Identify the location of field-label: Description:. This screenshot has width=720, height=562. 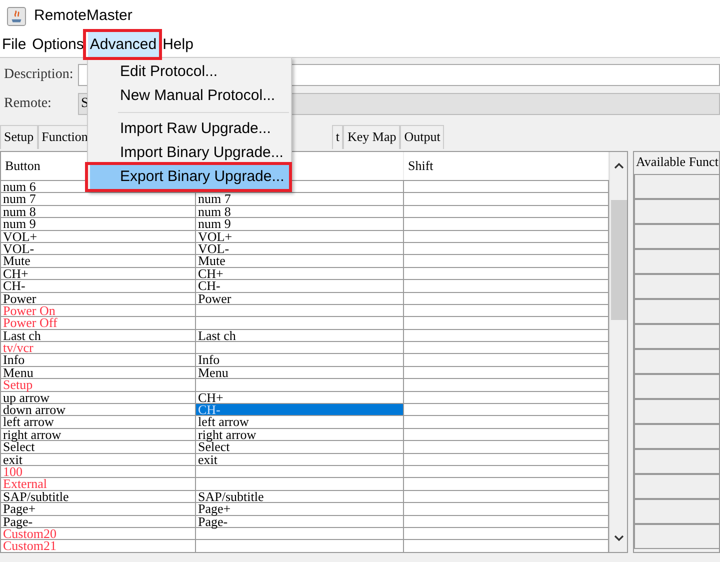
(39, 75).